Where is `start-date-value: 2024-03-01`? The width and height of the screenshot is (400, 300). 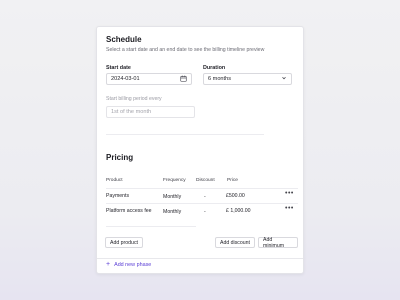
start-date-value: 2024-03-01 is located at coordinates (125, 79).